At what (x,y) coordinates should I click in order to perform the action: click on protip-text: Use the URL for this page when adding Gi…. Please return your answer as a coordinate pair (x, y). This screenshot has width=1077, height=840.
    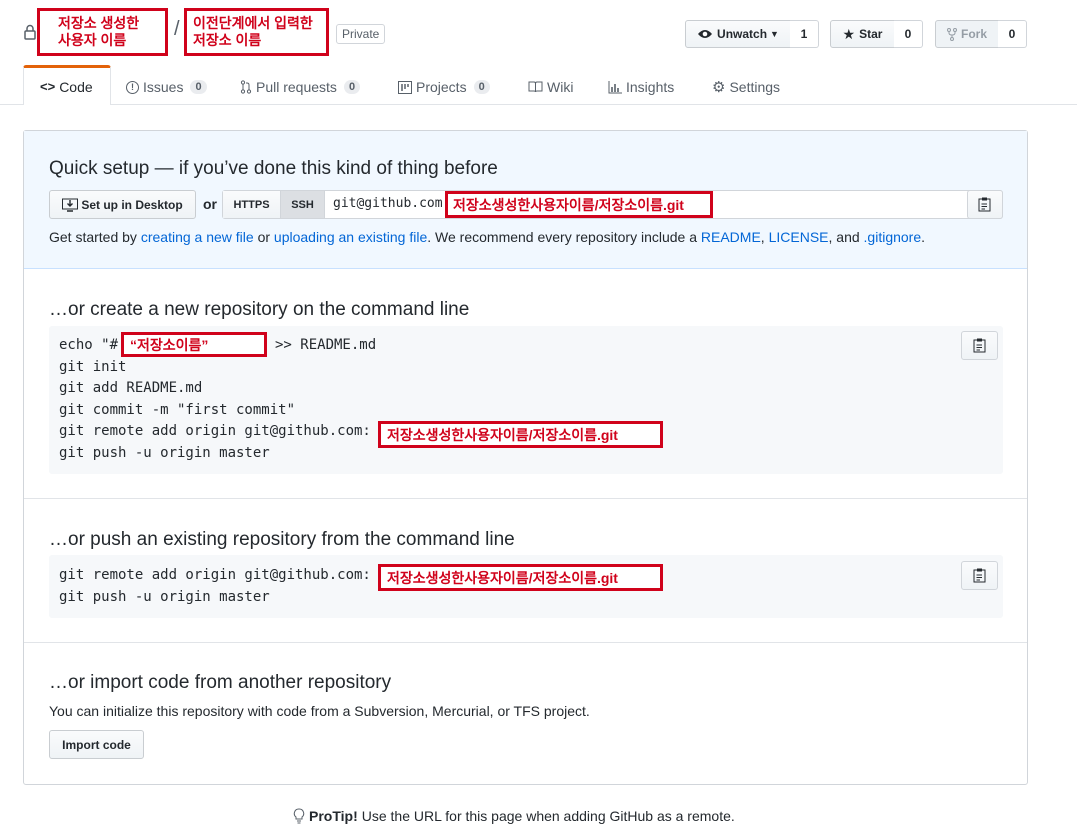
    Looking at the image, I should click on (548, 816).